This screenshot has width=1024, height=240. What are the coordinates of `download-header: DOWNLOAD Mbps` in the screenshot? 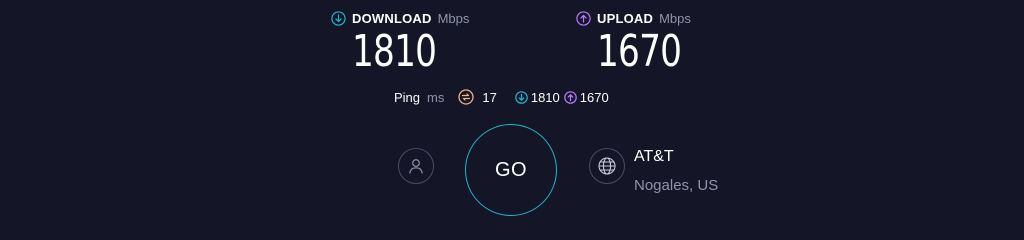 It's located at (400, 18).